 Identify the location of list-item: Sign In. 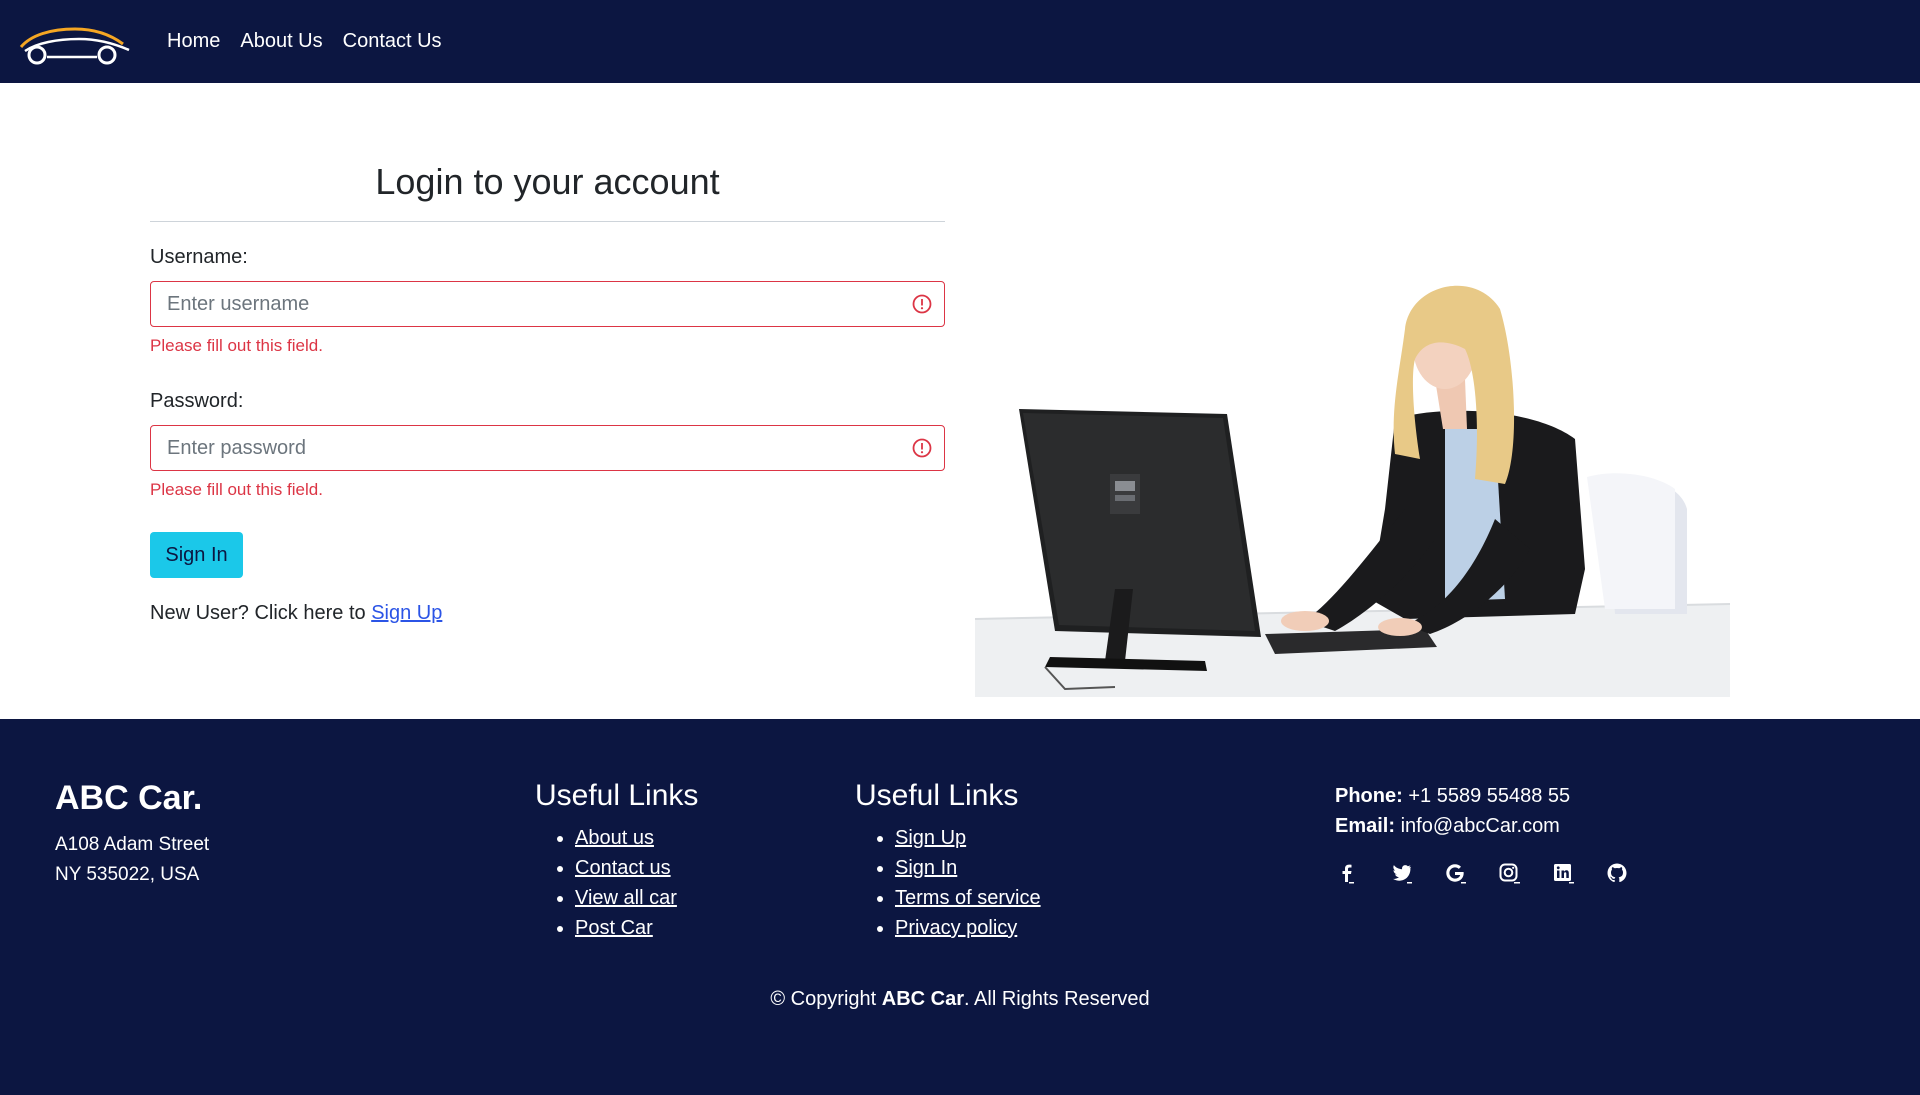
(968, 868).